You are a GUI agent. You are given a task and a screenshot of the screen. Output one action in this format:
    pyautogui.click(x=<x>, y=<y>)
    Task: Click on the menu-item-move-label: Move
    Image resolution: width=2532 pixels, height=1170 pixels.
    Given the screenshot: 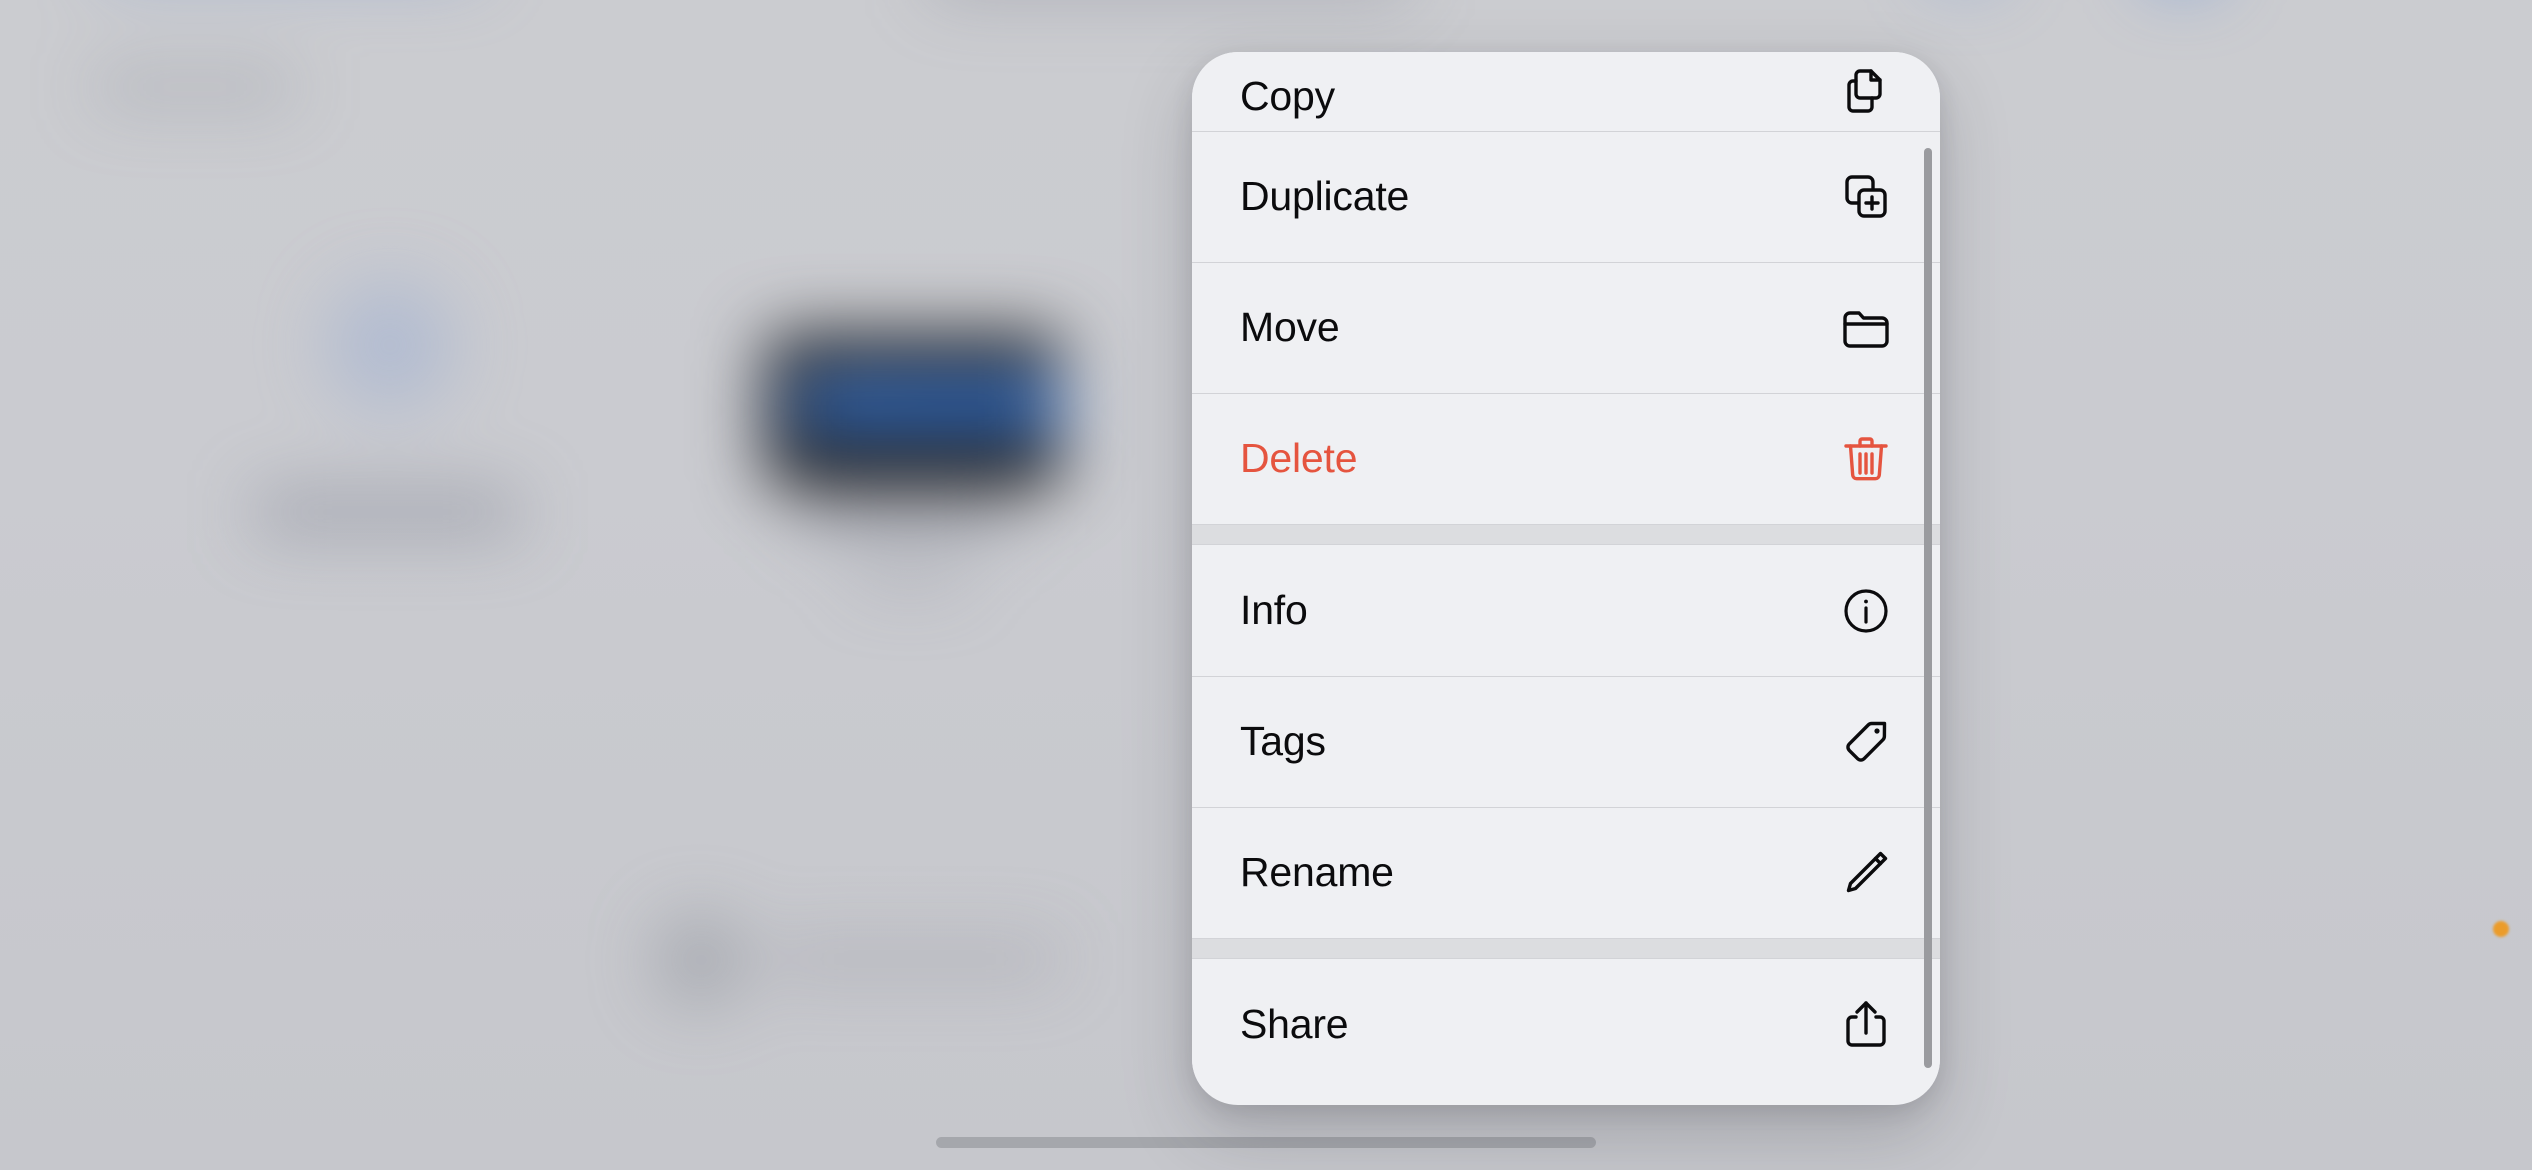 What is the action you would take?
    pyautogui.click(x=1290, y=327)
    